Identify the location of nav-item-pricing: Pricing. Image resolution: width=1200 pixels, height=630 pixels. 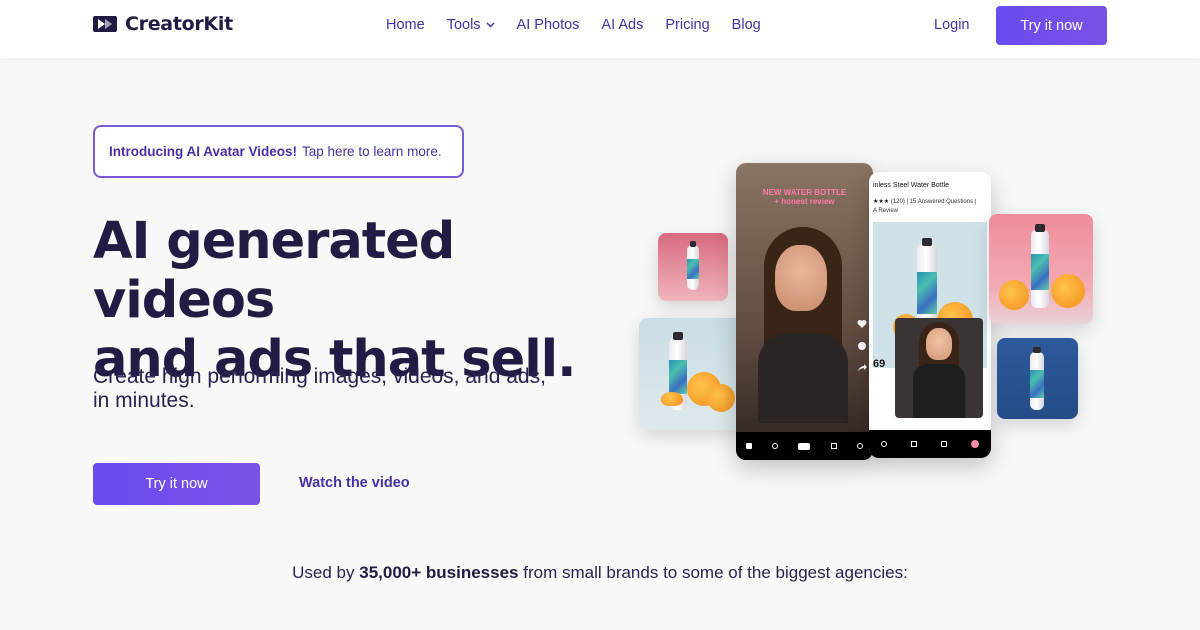
(687, 25).